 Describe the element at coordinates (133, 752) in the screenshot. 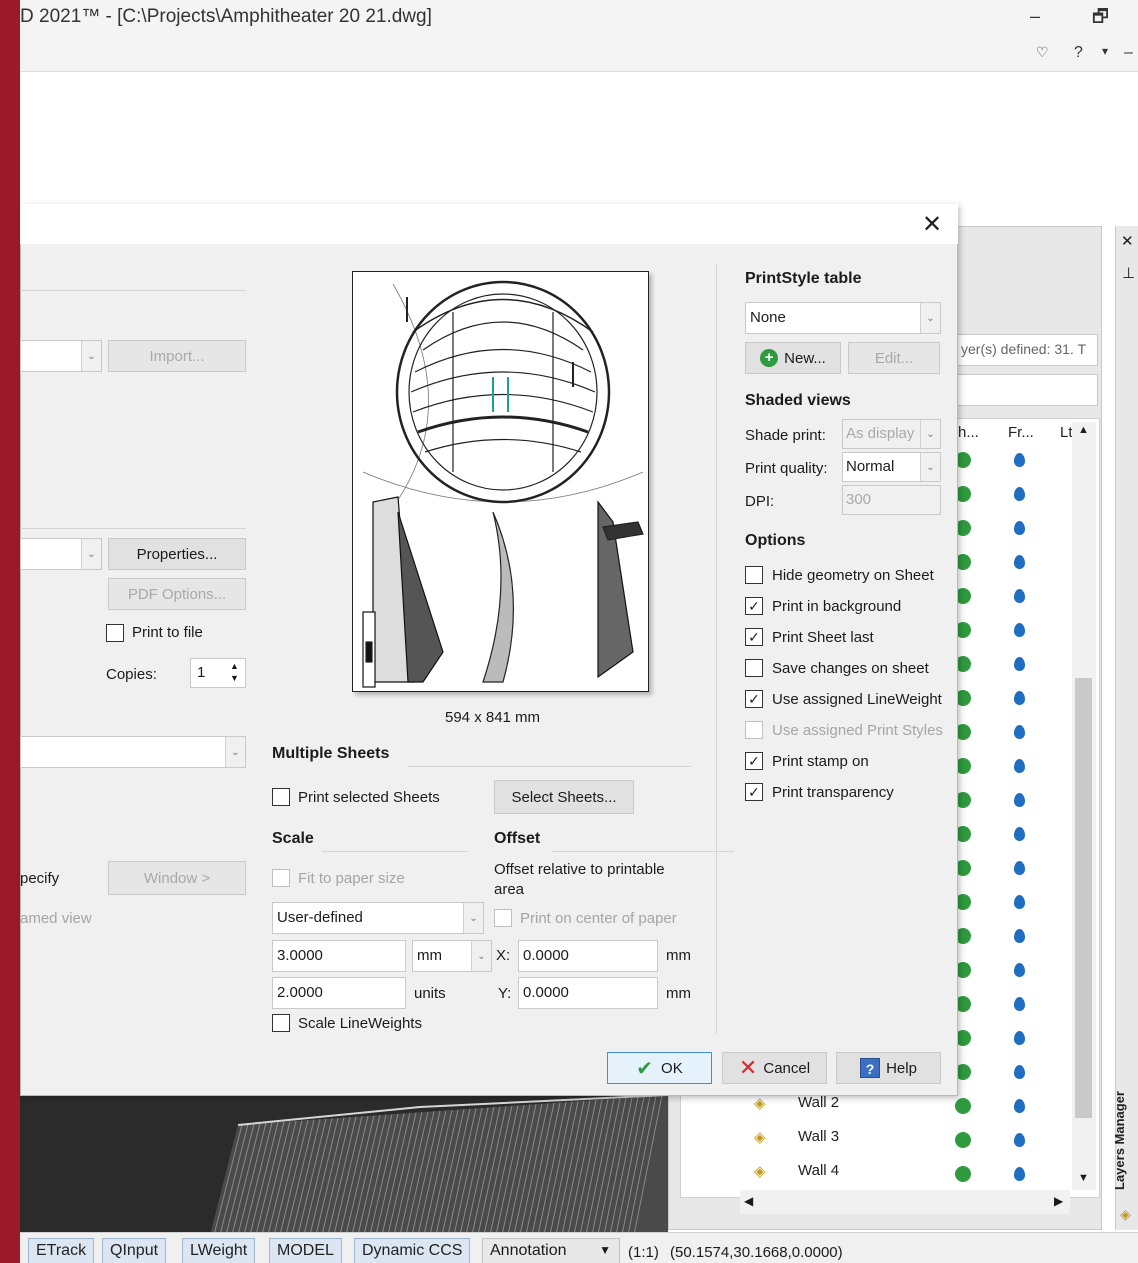

I see `paper-size-combo: ⌄` at that location.